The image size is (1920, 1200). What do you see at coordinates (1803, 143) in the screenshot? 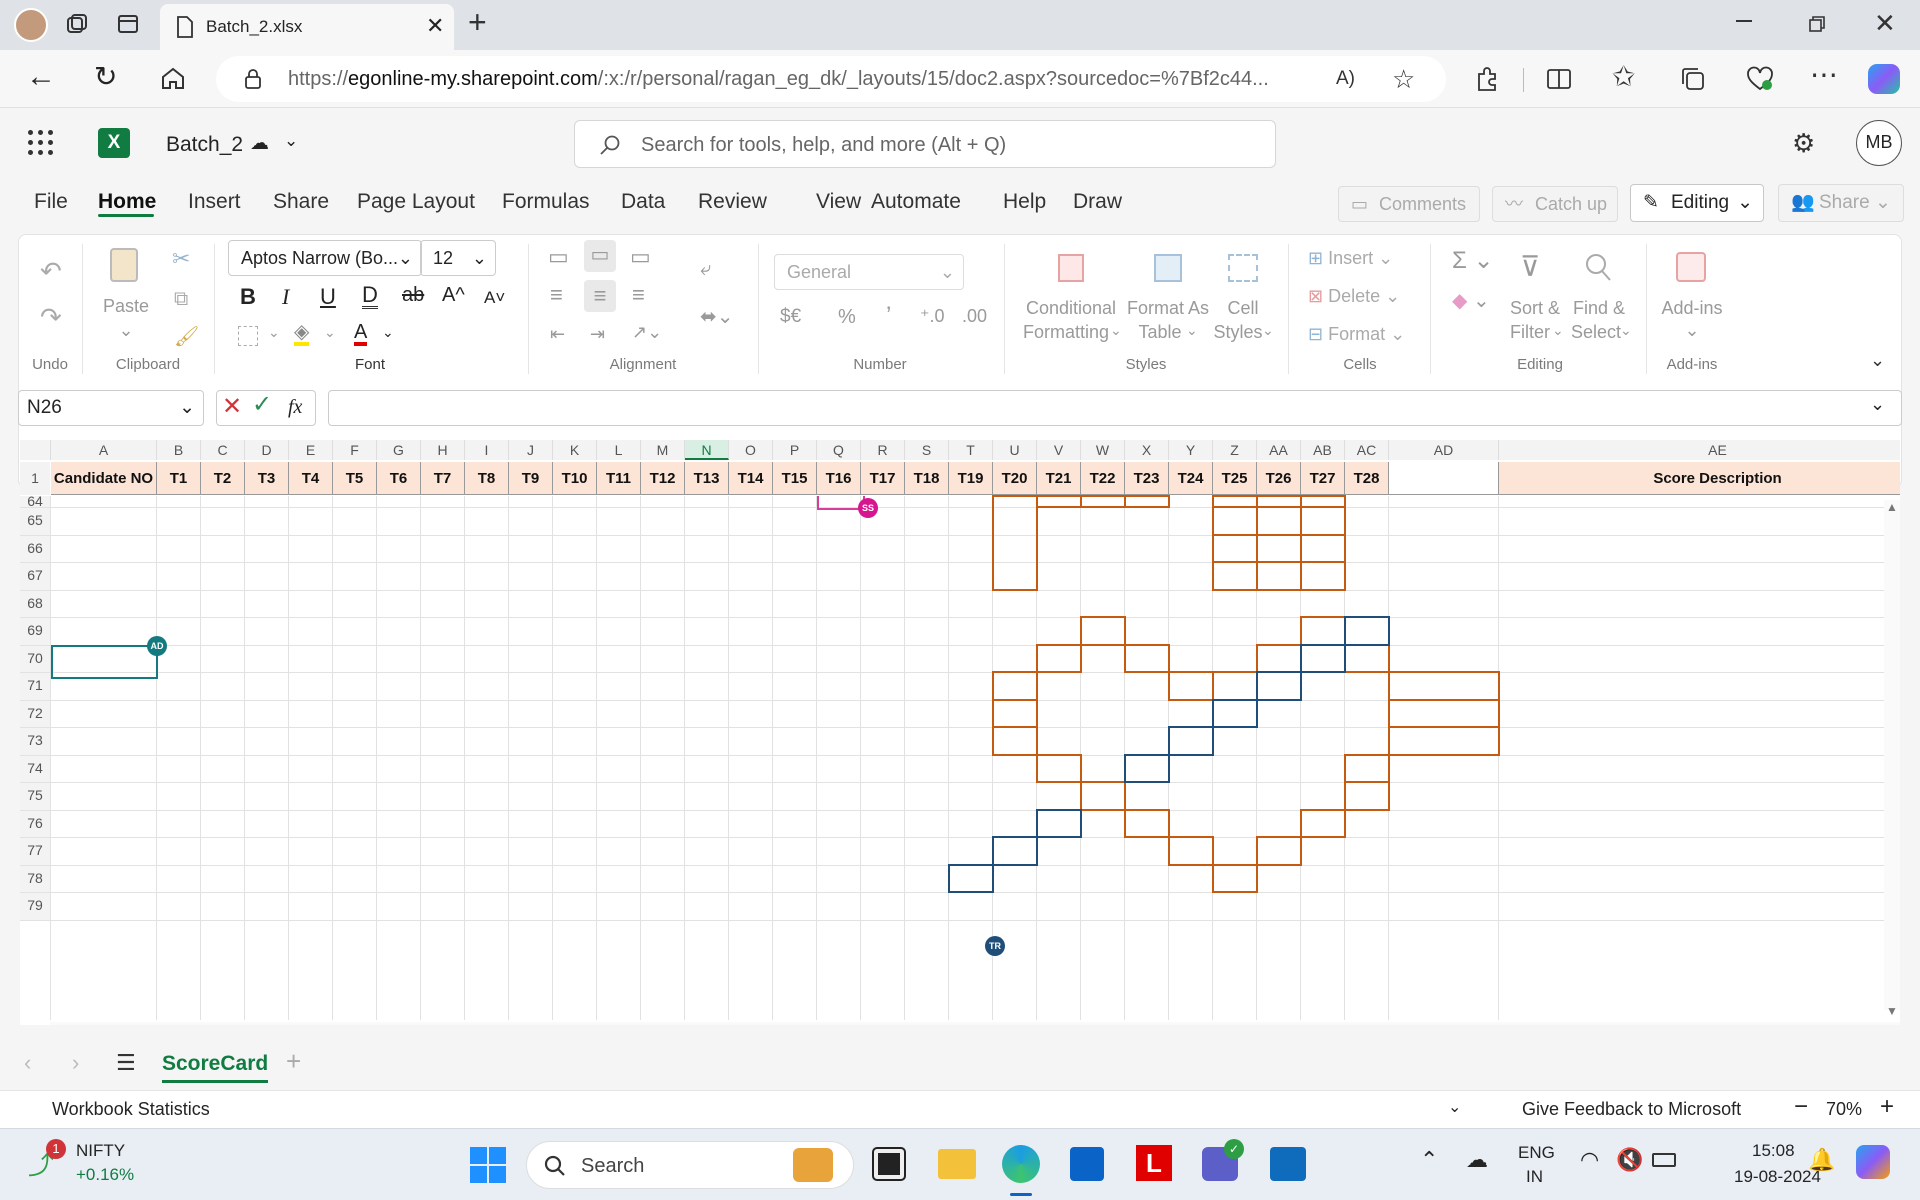
I see `settings-gear-icon: ⚙` at bounding box center [1803, 143].